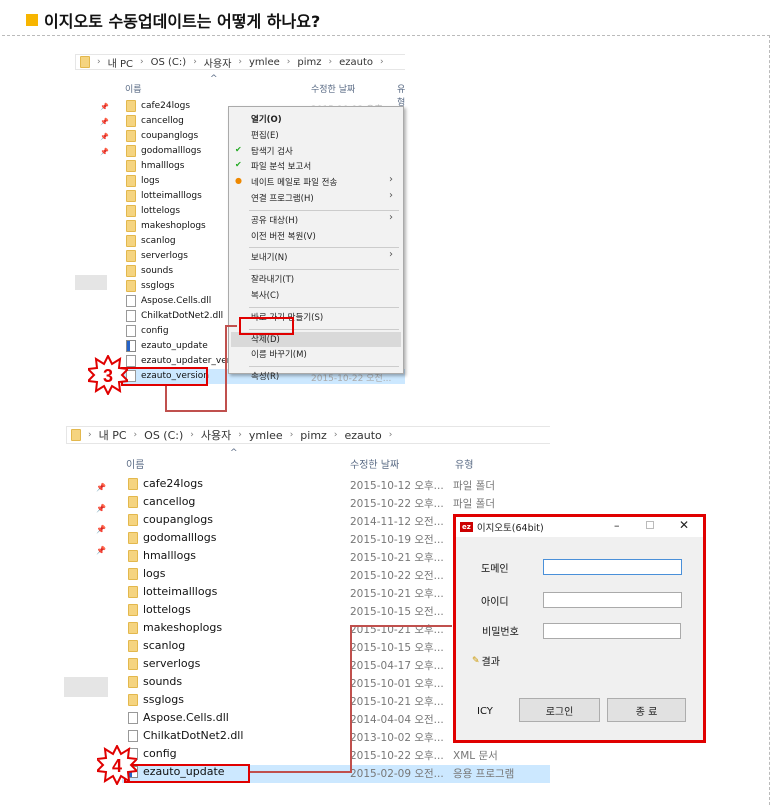 This screenshot has height=805, width=772. Describe the element at coordinates (274, 220) in the screenshot. I see `menu-item: 공유 대상(H)` at that location.